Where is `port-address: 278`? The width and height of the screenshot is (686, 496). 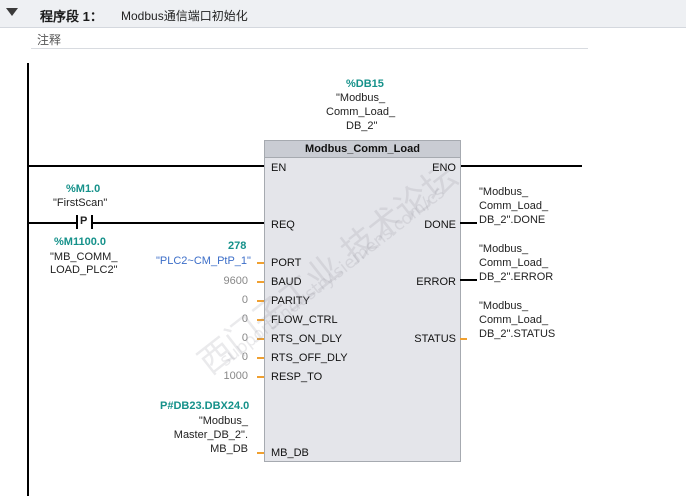 port-address: 278 is located at coordinates (237, 246).